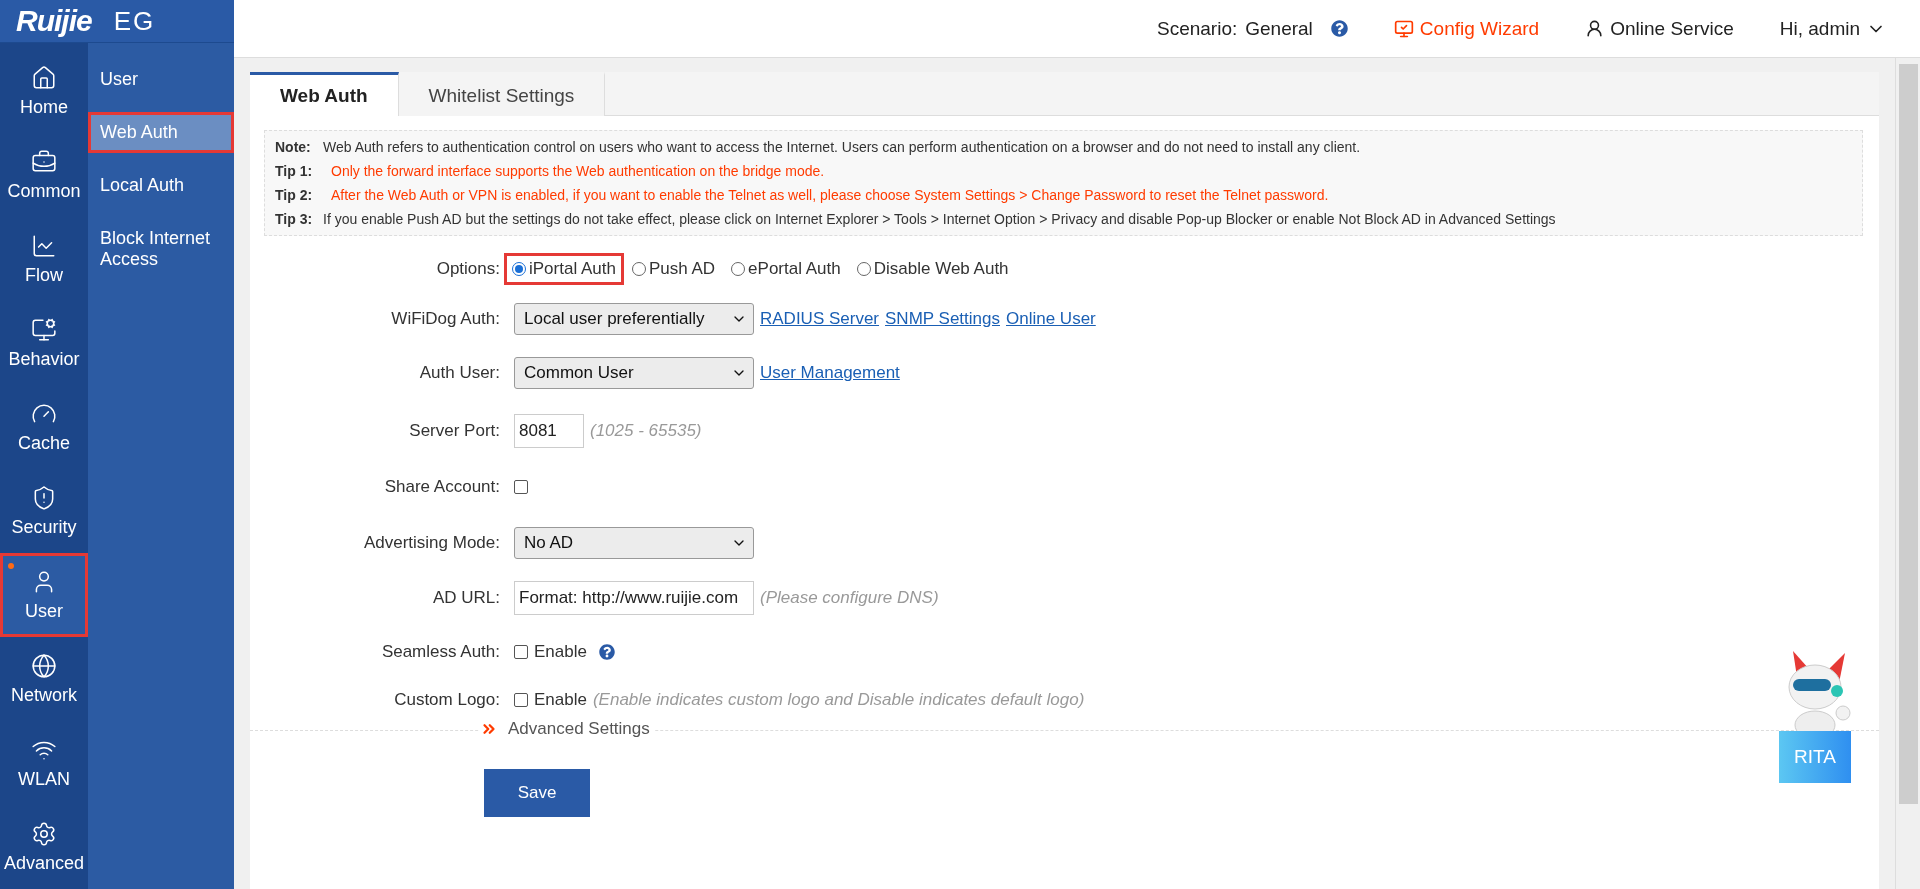 This screenshot has width=1920, height=889. Describe the element at coordinates (44, 359) in the screenshot. I see `nav-label: Behavior` at that location.